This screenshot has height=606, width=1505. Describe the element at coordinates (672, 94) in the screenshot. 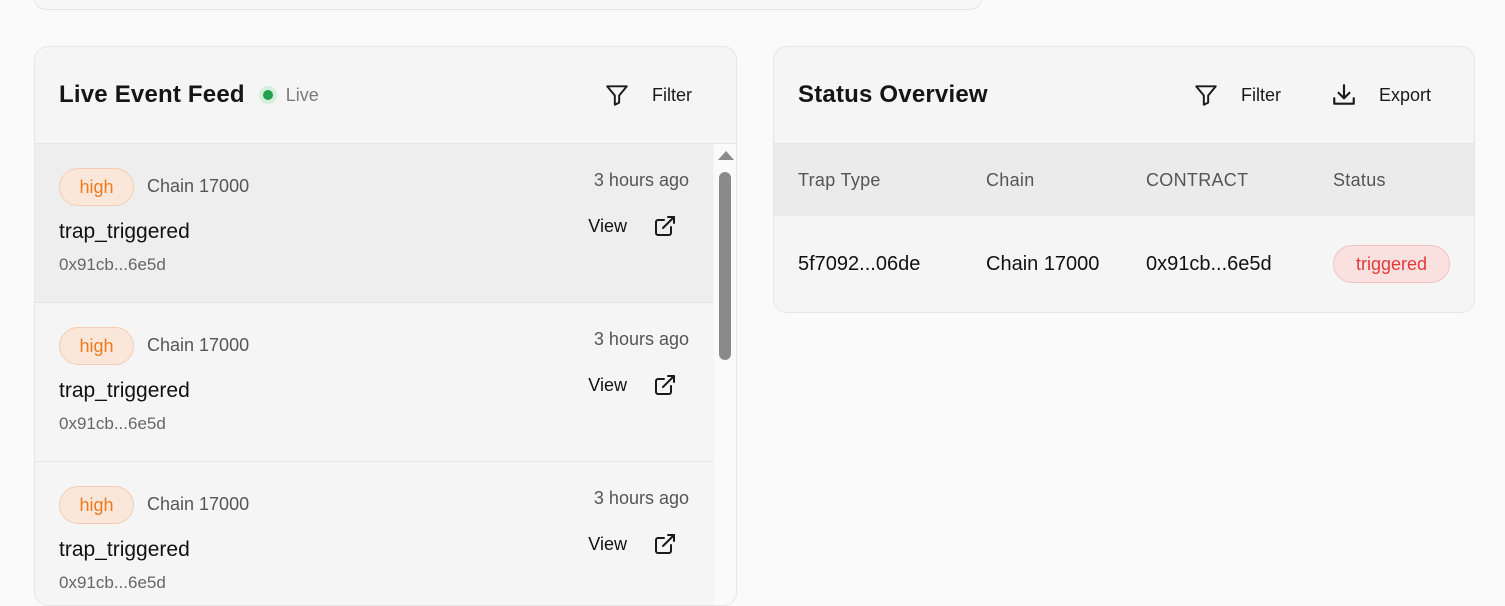

I see `feed-filter-label: Filter` at that location.